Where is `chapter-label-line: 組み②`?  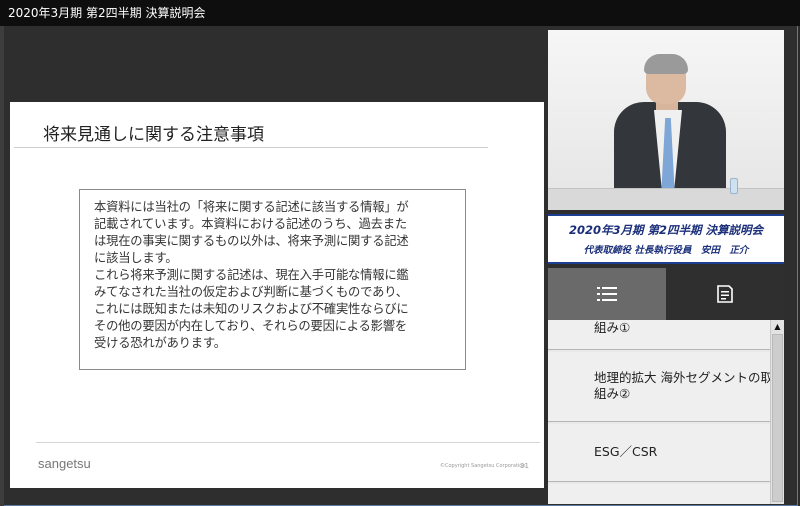
chapter-label-line: 組み② is located at coordinates (612, 393).